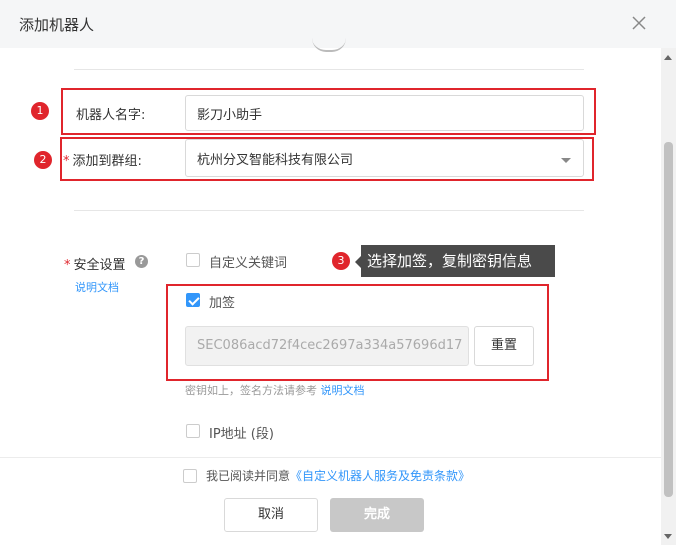  Describe the element at coordinates (241, 434) in the screenshot. I see `ip-label: IP地址 (段)` at that location.